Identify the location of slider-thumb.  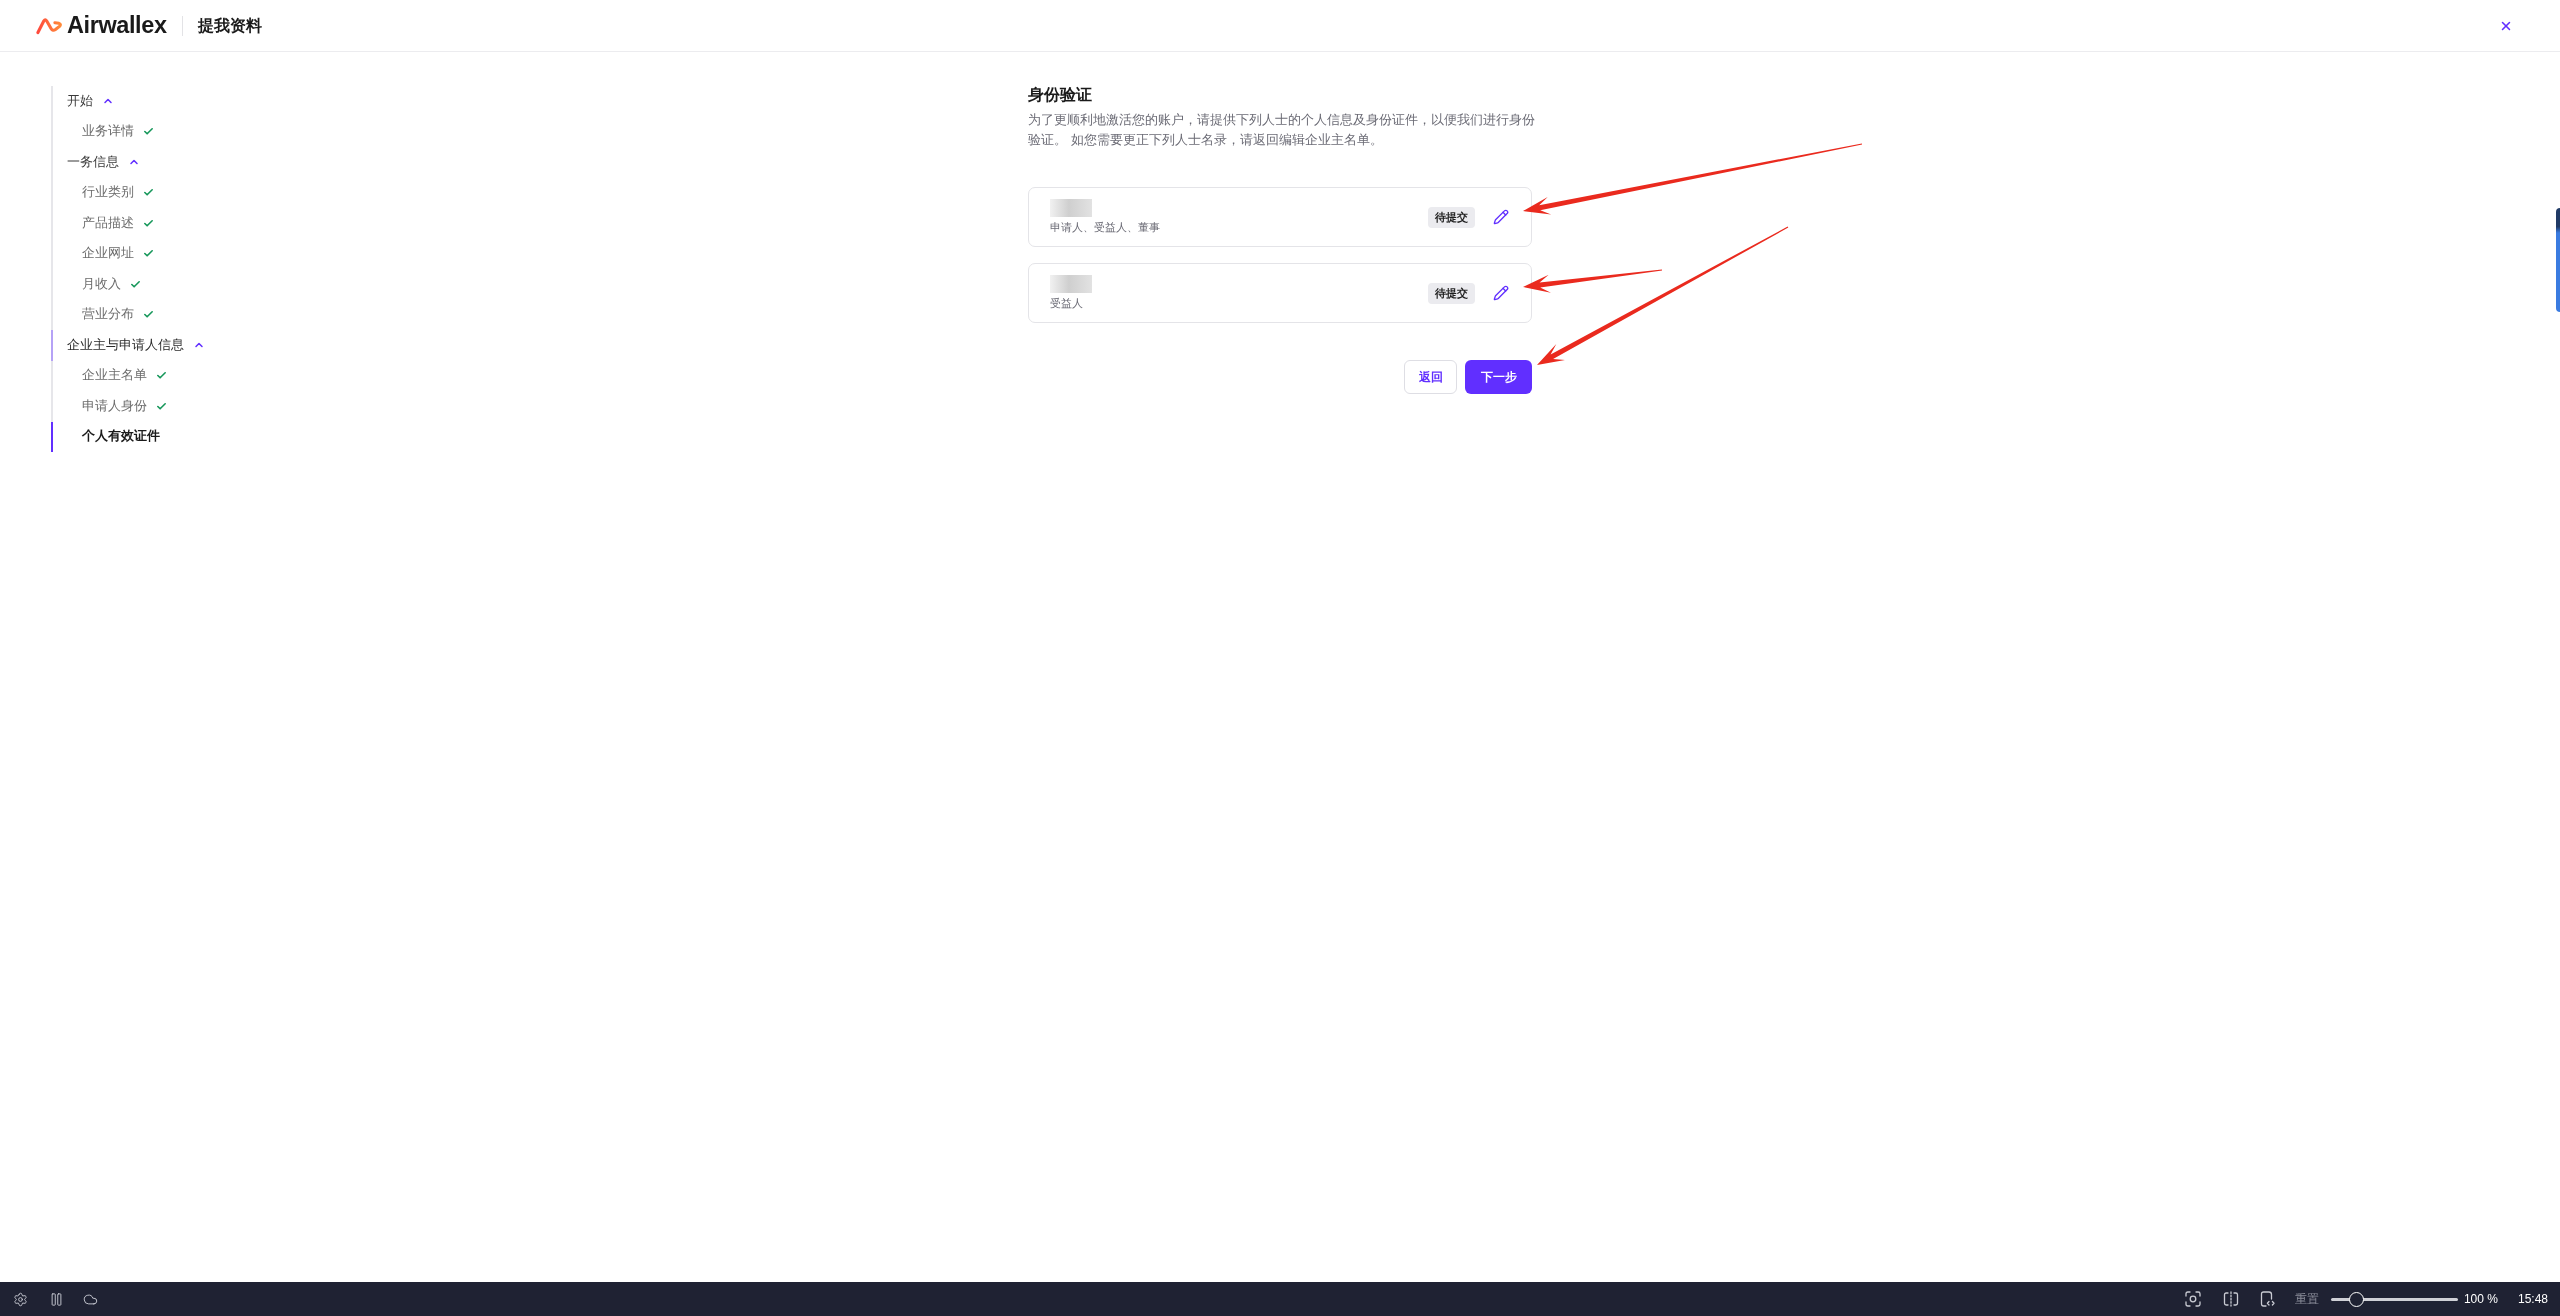
(2356, 1299).